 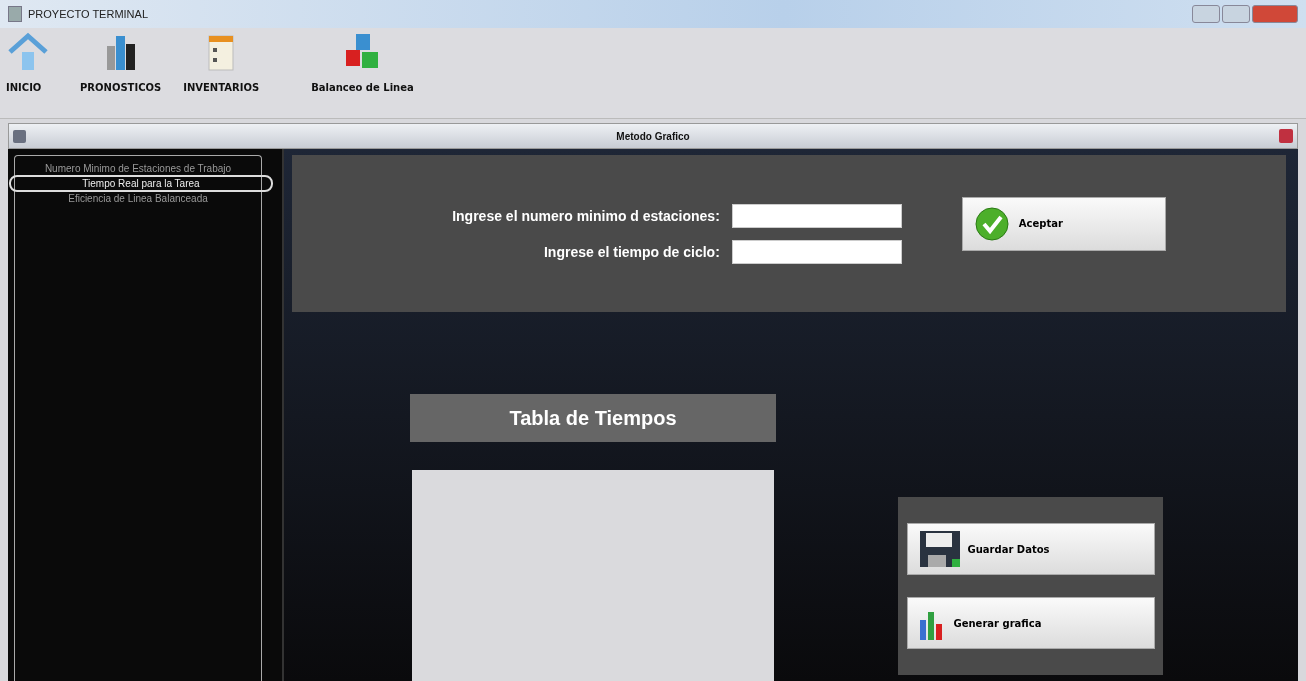 I want to click on frame-close-button, so click(x=1286, y=136).